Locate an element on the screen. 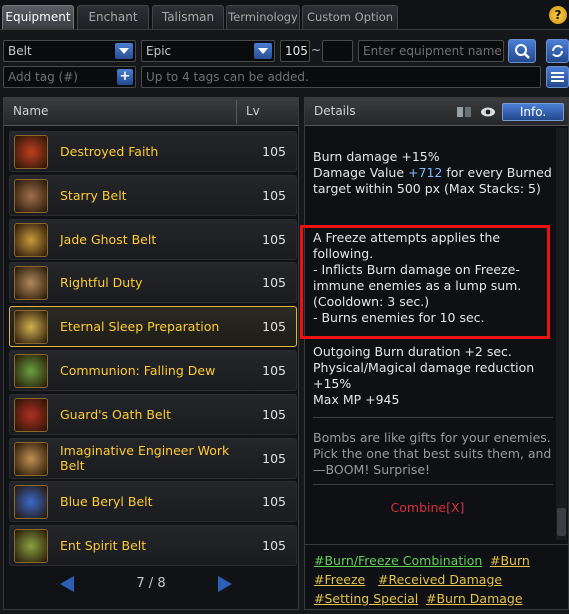 This screenshot has width=569, height=614. page-indicator: 7 / 8 is located at coordinates (151, 583).